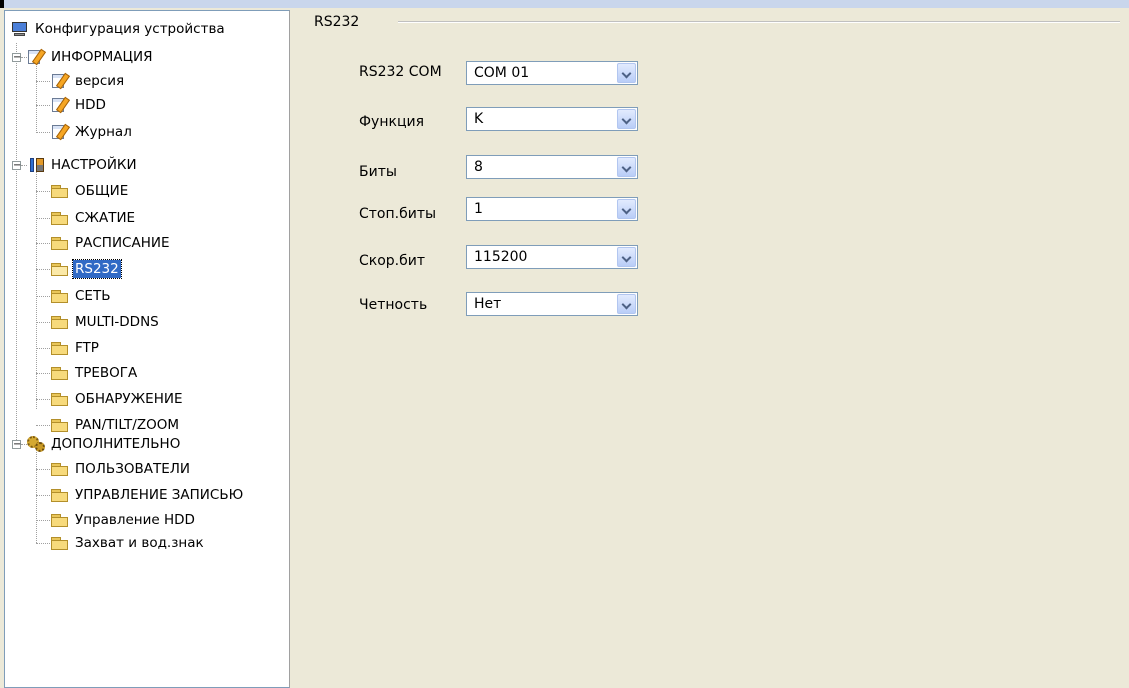 The height and width of the screenshot is (688, 1129). I want to click on tree-item-label: HDD, so click(90, 105).